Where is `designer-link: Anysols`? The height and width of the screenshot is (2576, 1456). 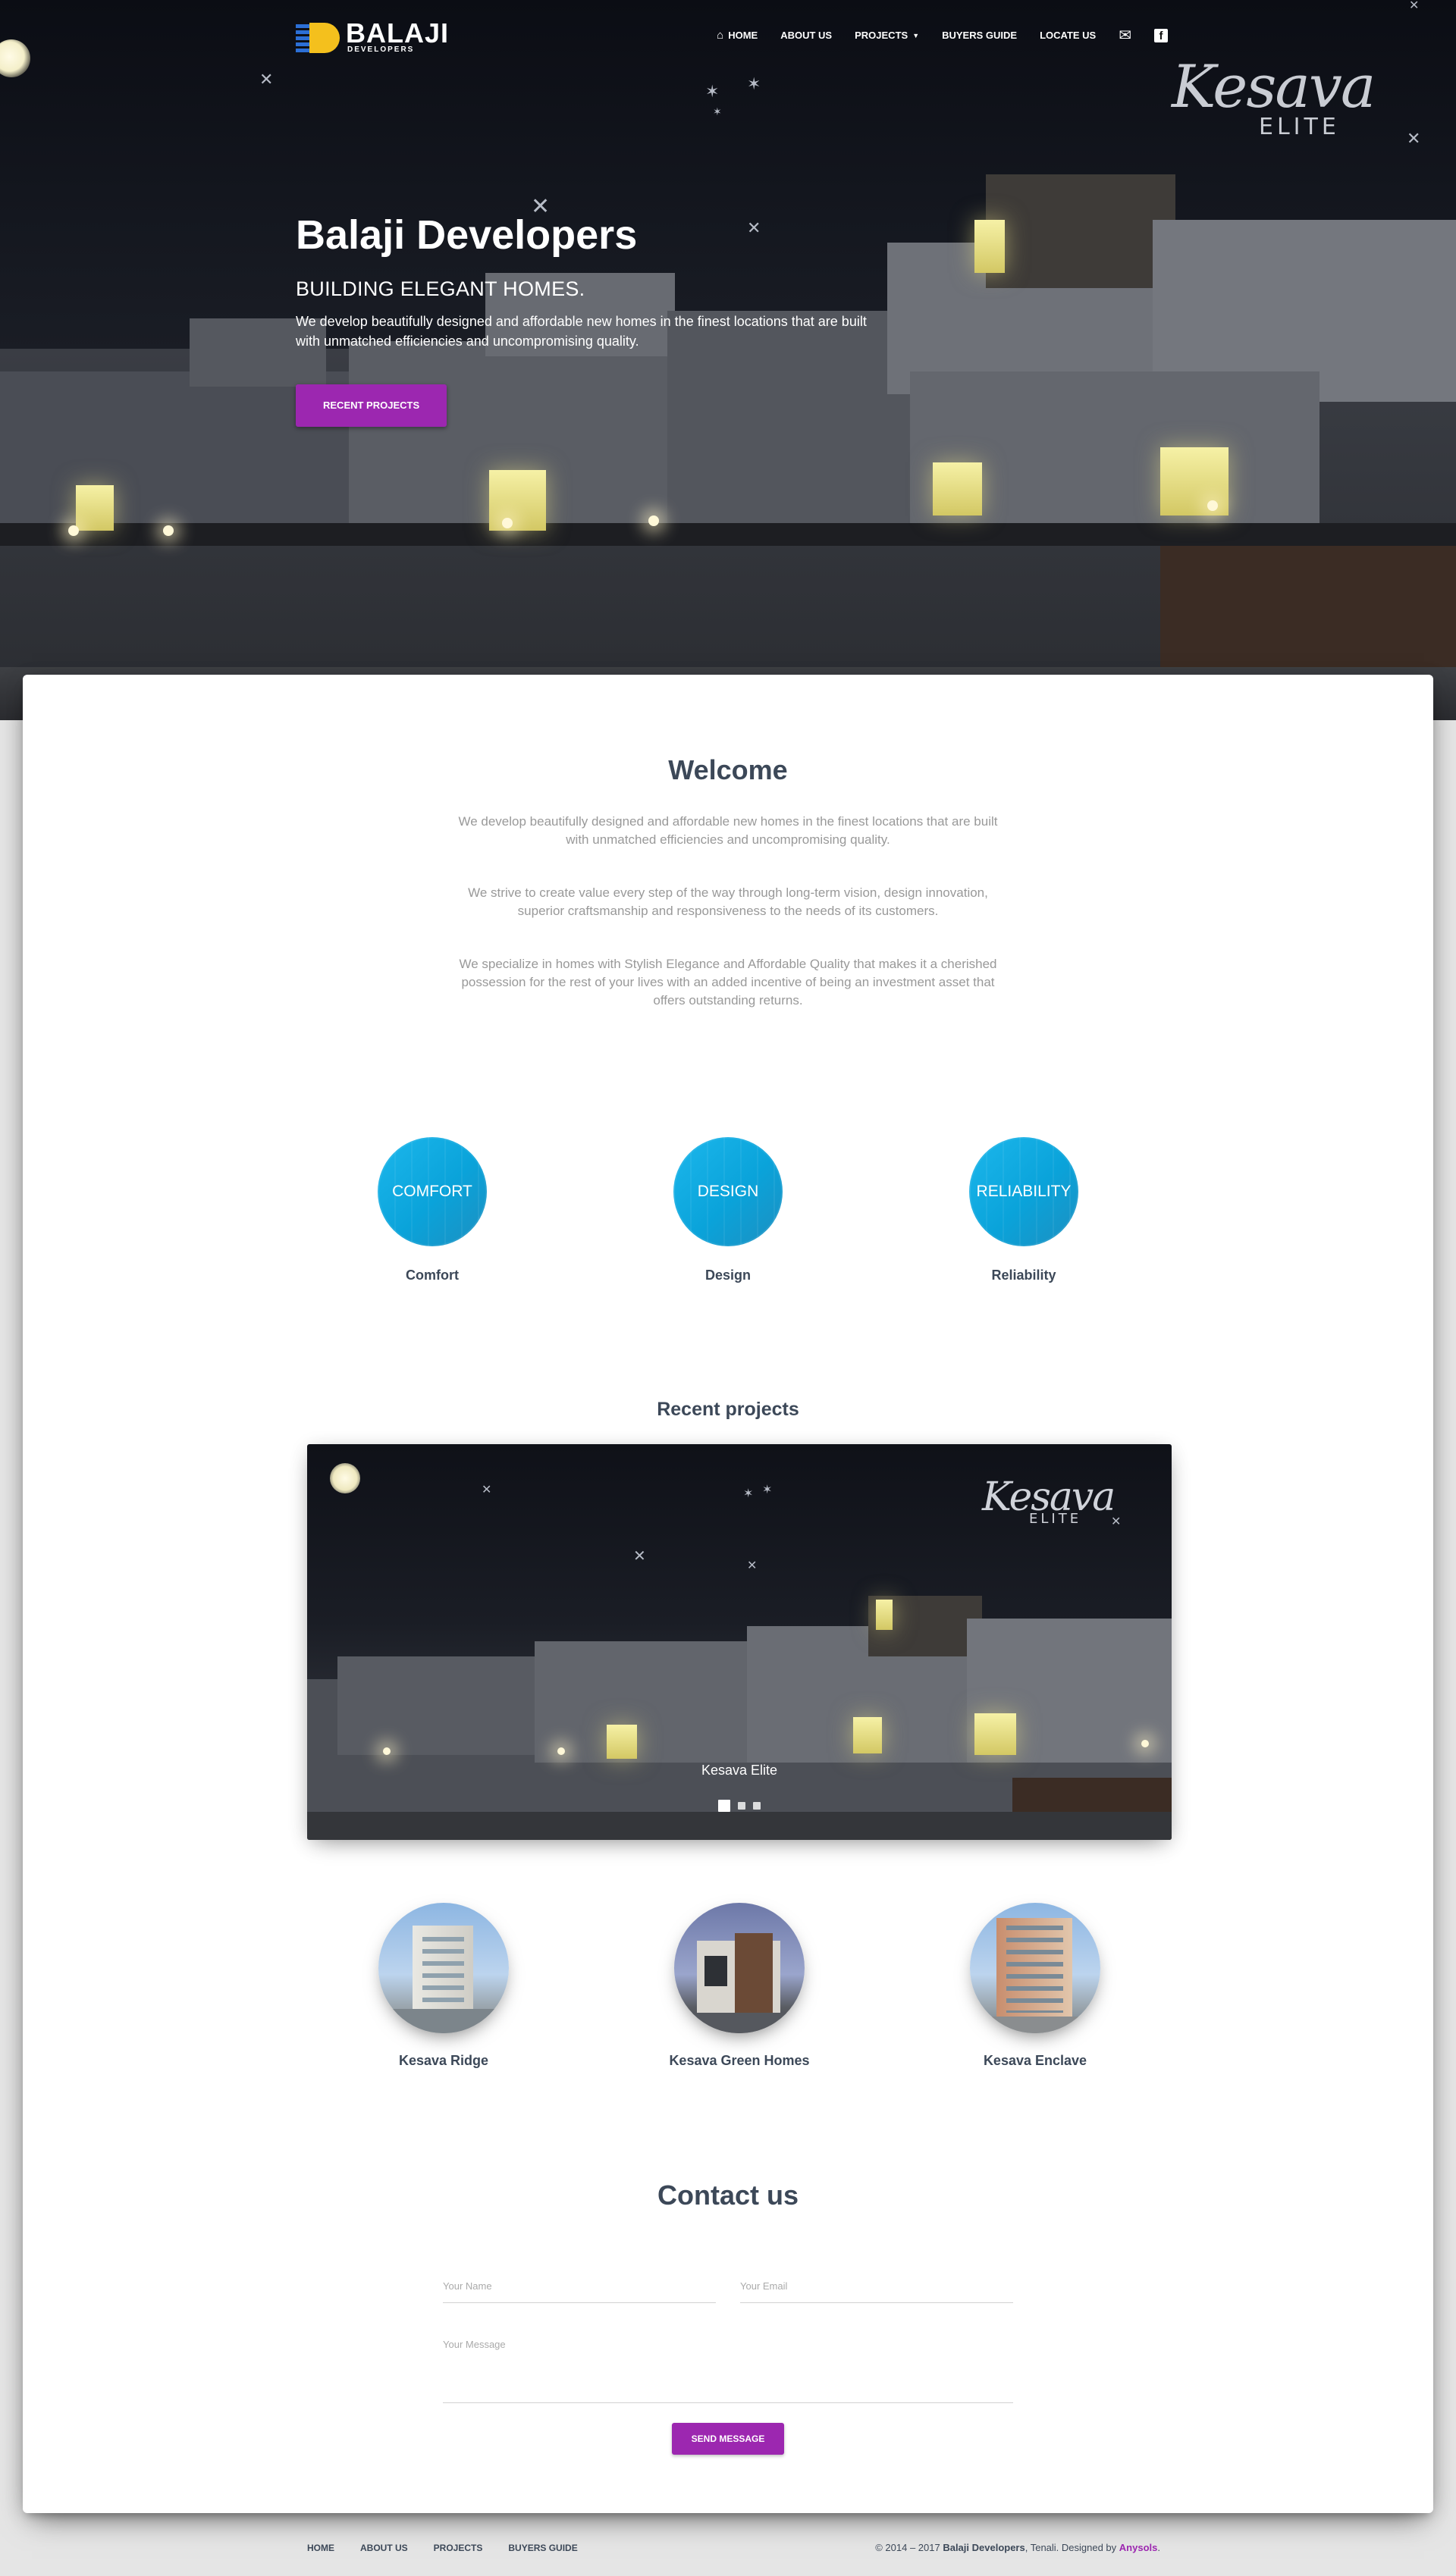
designer-link: Anysols is located at coordinates (1138, 2547).